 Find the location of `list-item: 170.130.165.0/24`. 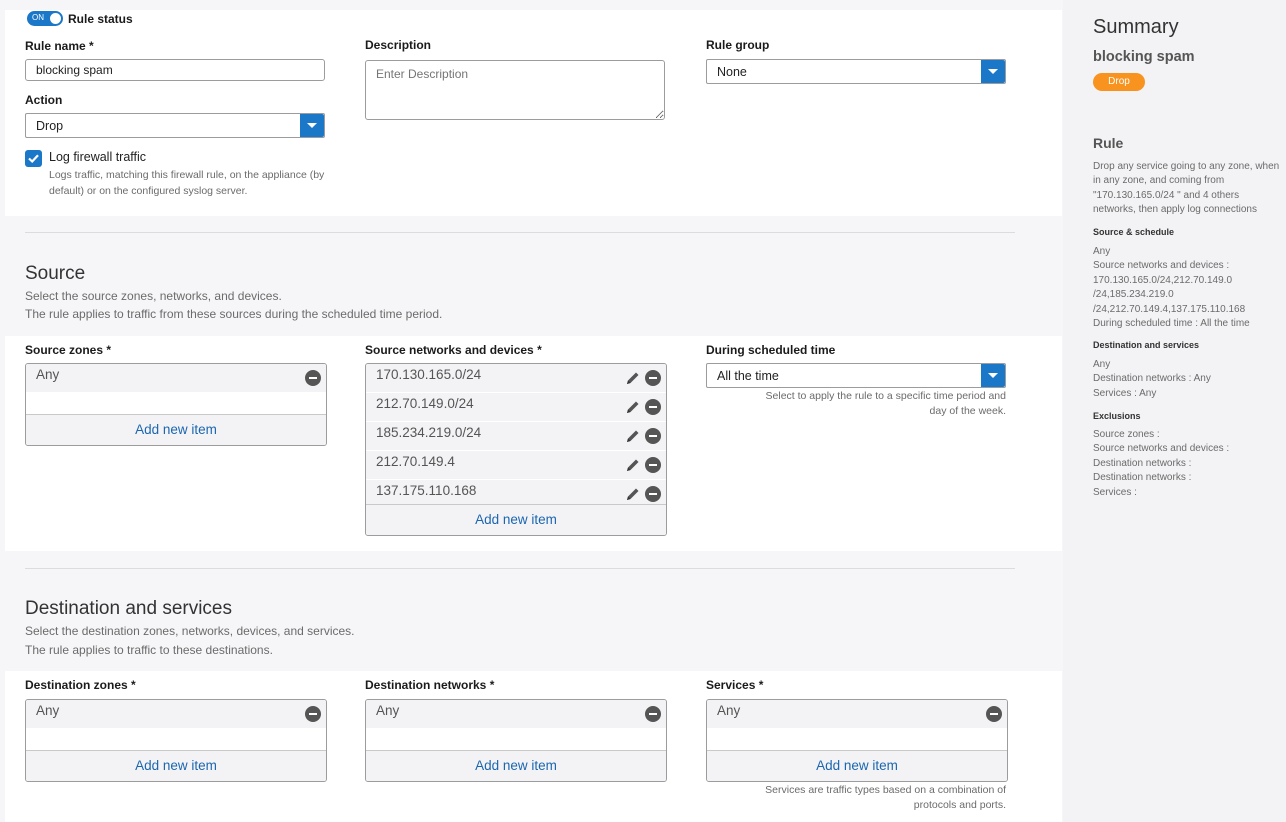

list-item: 170.130.165.0/24 is located at coordinates (516, 378).